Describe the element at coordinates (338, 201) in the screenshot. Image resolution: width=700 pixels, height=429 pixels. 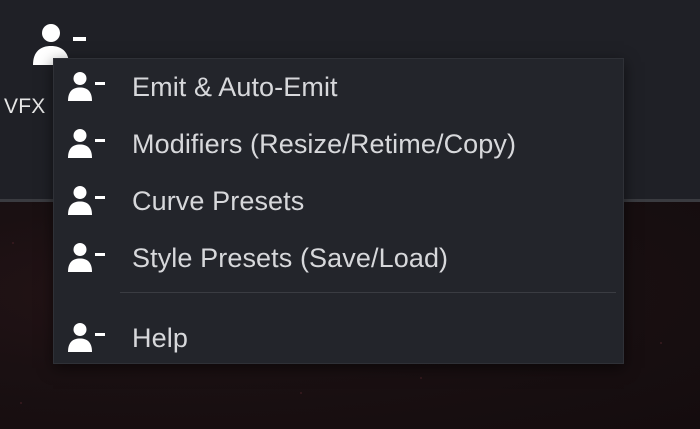
I see `menu-item-curve-presets: Curve Presets` at that location.